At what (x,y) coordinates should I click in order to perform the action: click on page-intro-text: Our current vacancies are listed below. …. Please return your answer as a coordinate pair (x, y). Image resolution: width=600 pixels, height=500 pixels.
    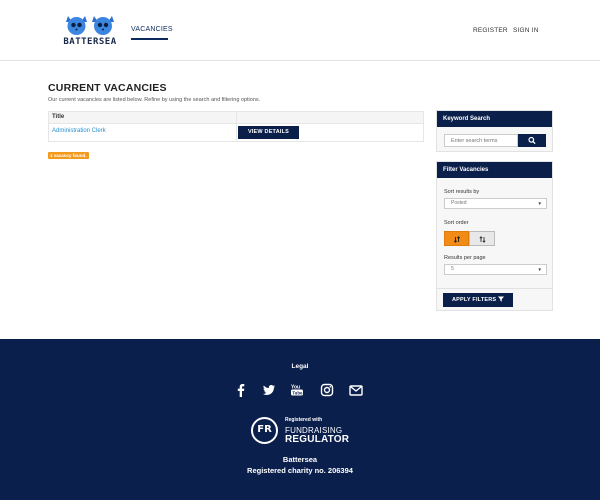
    Looking at the image, I should click on (154, 100).